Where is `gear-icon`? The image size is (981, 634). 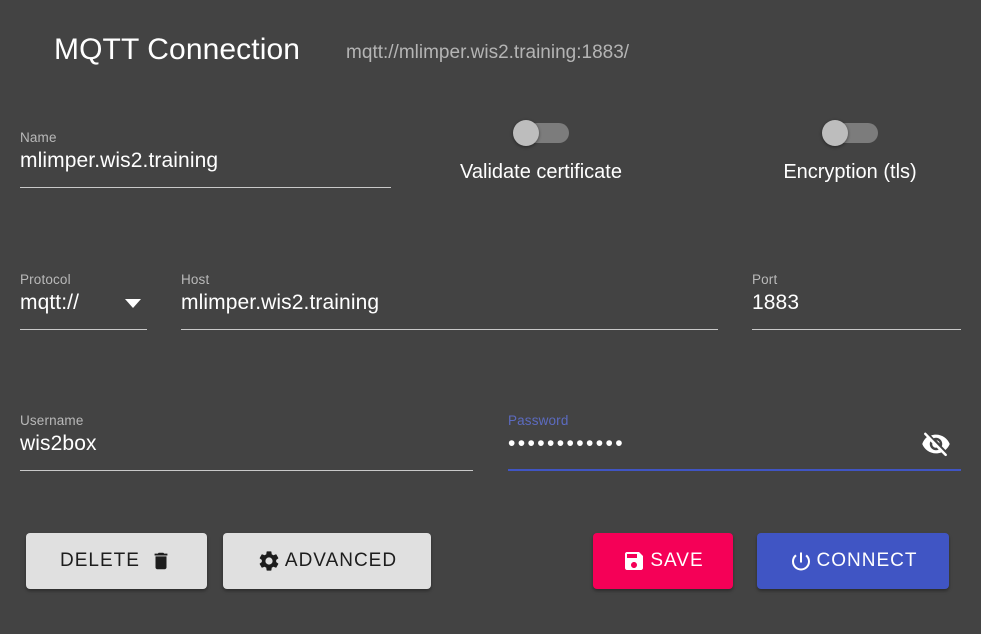
gear-icon is located at coordinates (269, 561).